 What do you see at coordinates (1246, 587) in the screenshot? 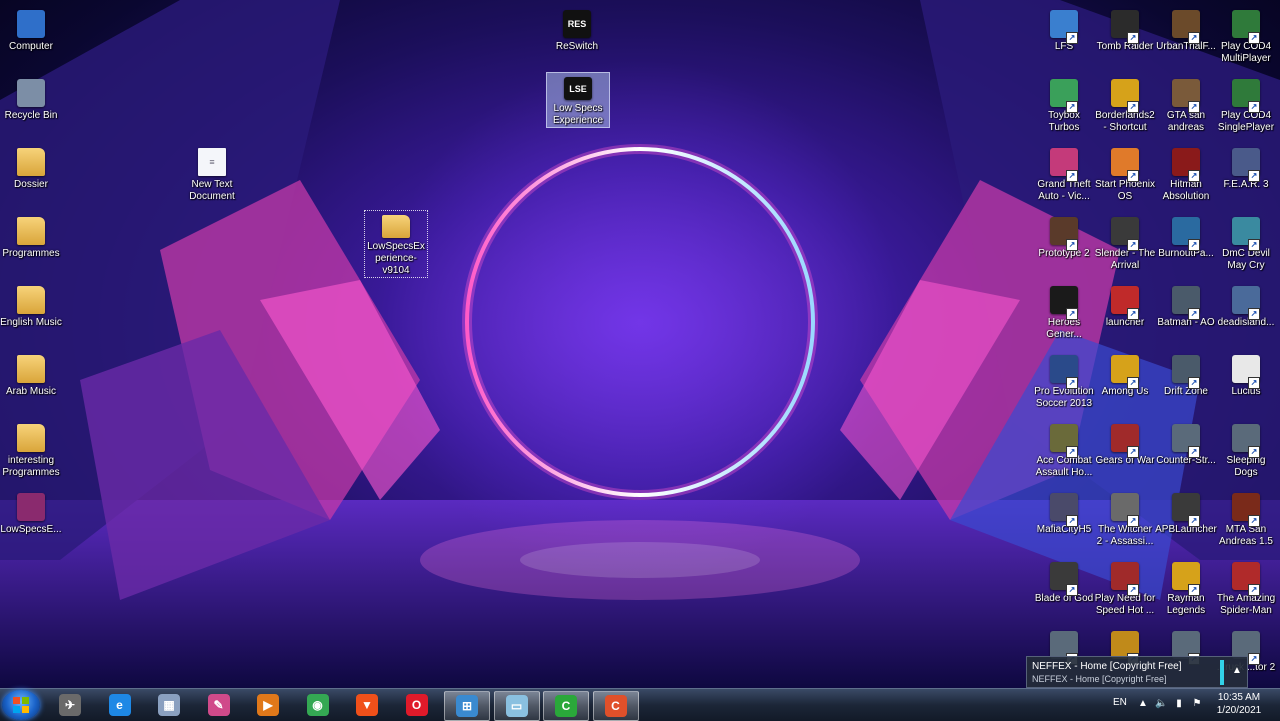
I see `game-shortcut-item: ↗ The Amazing Spider-Man` at bounding box center [1246, 587].